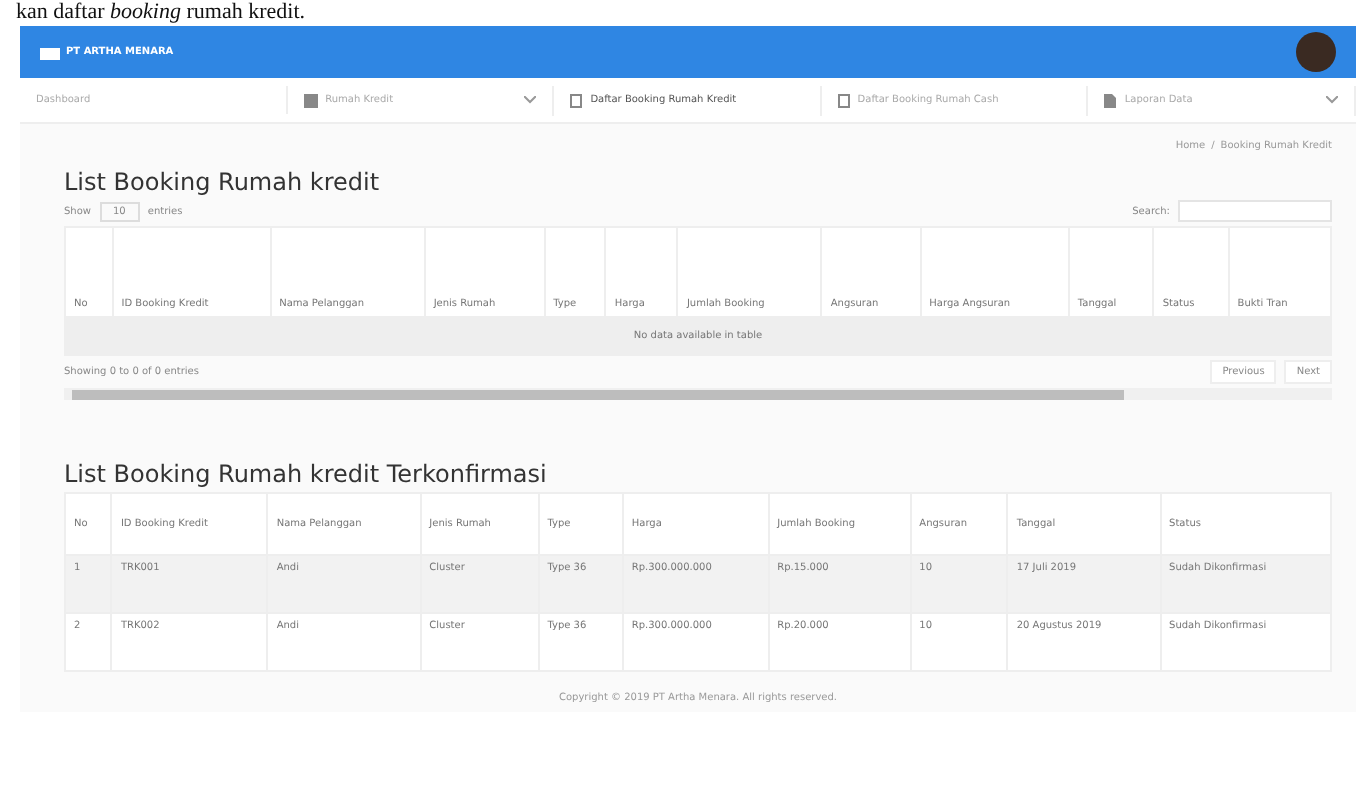 This screenshot has height=810, width=1356. What do you see at coordinates (310, 100) in the screenshot?
I see `grid-icon` at bounding box center [310, 100].